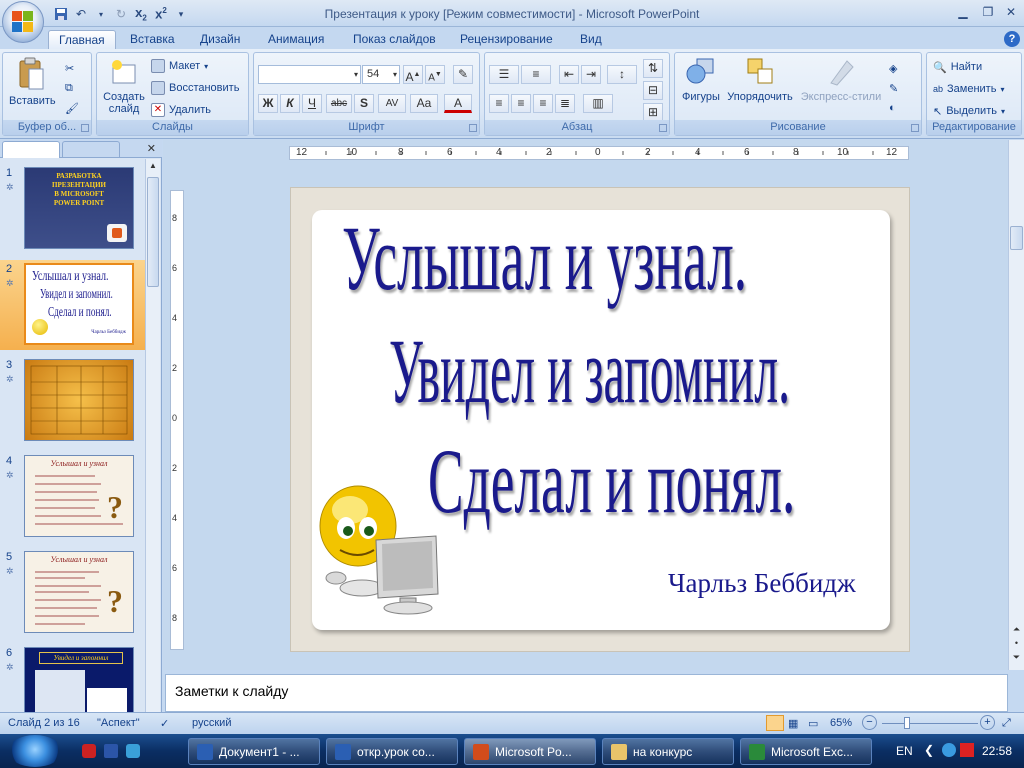  What do you see at coordinates (1016, 405) in the screenshot?
I see `editor-scrollbar: ⏶ • ⏷` at bounding box center [1016, 405].